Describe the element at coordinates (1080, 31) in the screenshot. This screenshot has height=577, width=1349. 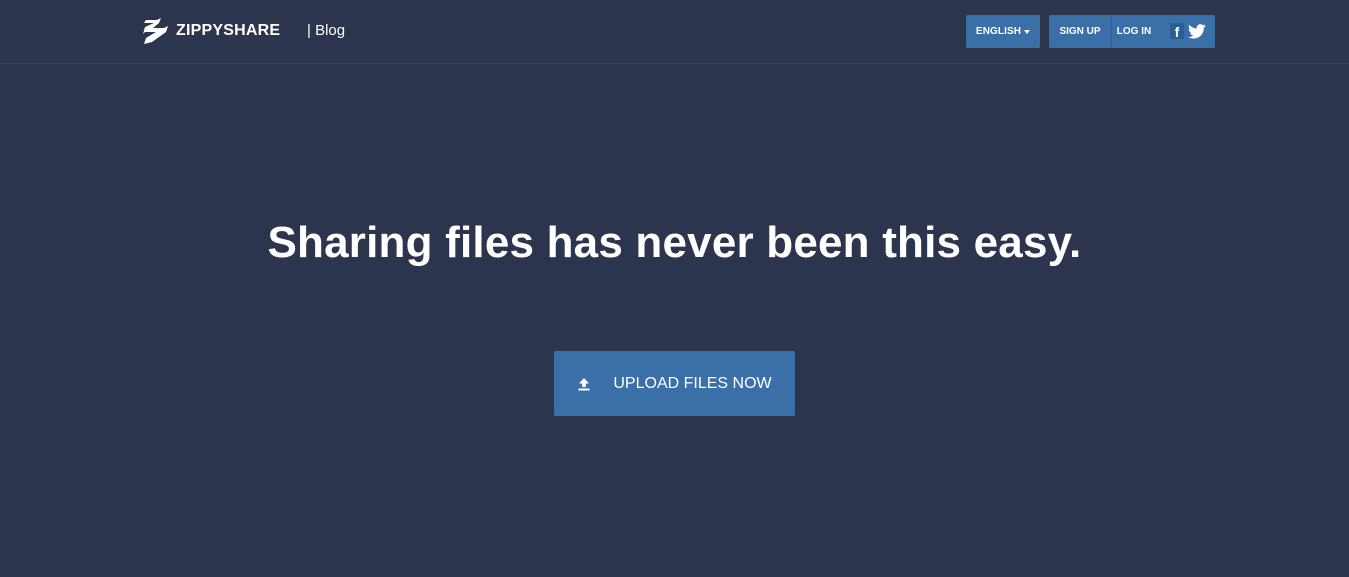
I see `sign-up-button: SIGN UP` at that location.